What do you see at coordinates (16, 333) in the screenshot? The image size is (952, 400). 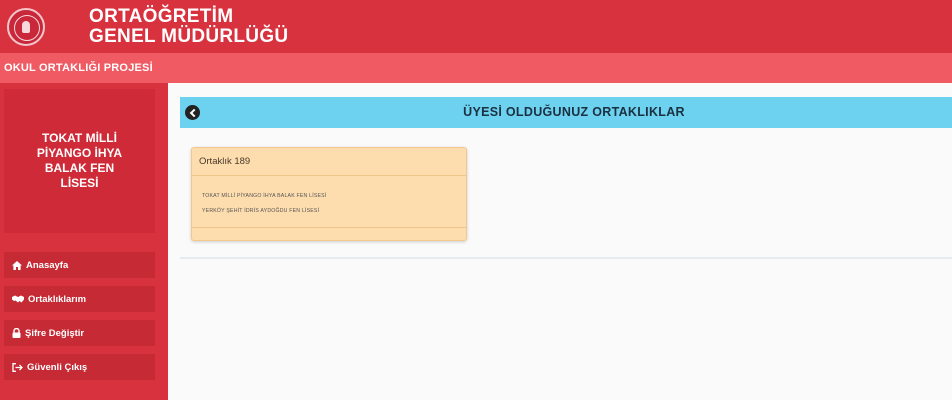 I see `lock-icon` at bounding box center [16, 333].